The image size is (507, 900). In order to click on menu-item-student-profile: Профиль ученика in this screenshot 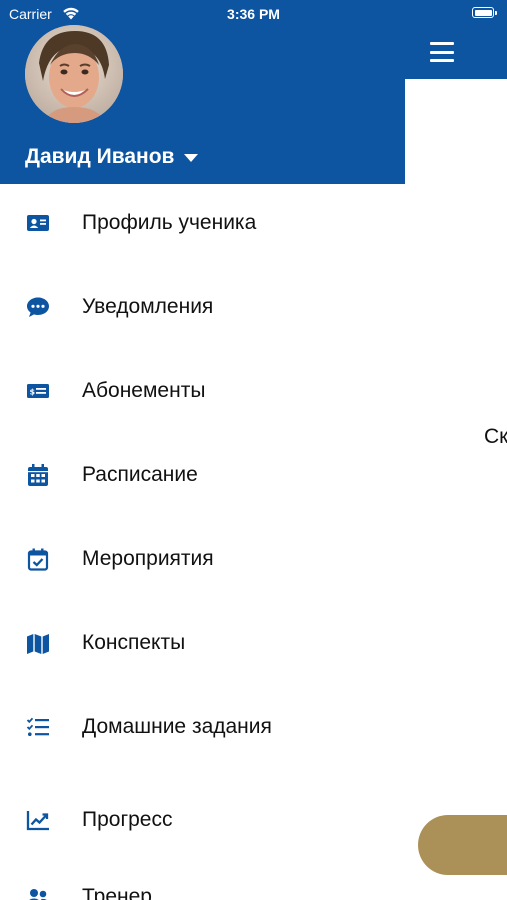, I will do `click(202, 223)`.